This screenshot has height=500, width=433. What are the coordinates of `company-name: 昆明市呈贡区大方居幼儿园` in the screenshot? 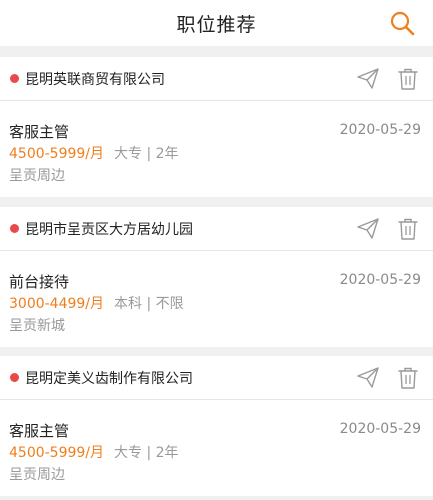 It's located at (109, 229).